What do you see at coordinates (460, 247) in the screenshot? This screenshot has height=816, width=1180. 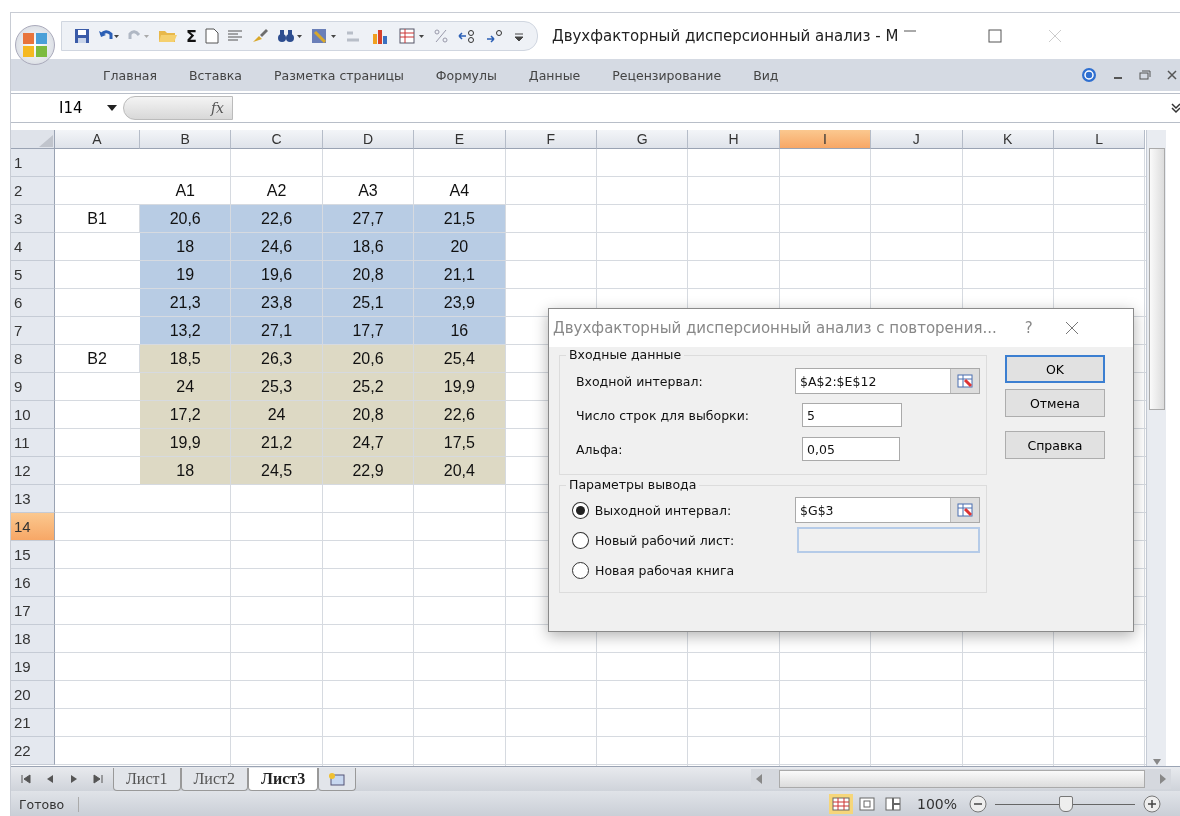 I see `cell: 20` at bounding box center [460, 247].